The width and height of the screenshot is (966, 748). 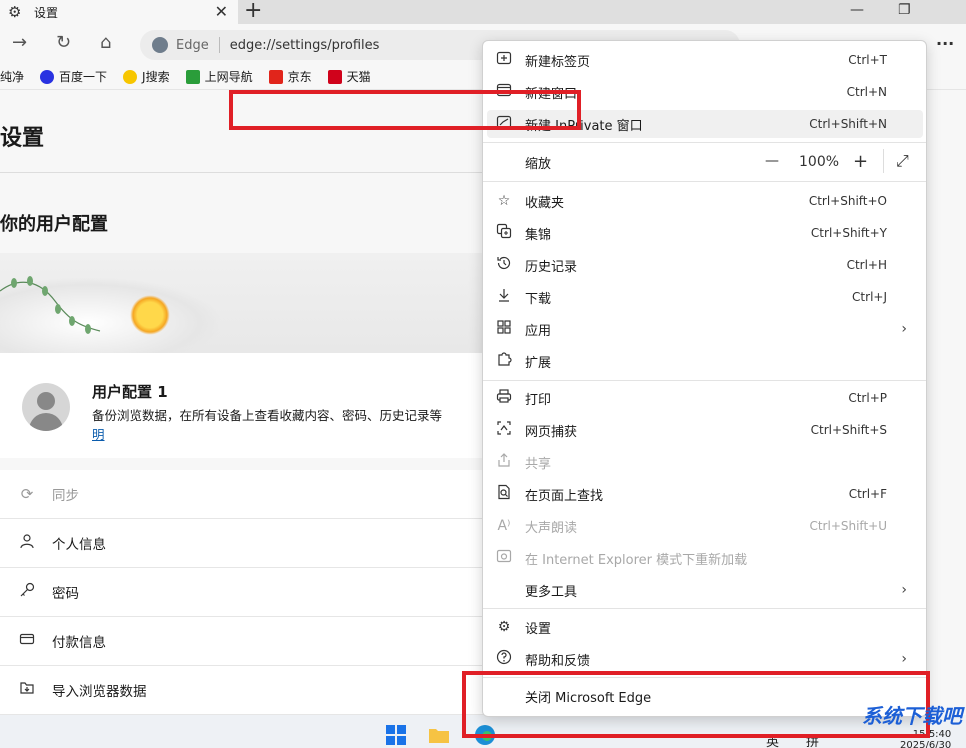 What do you see at coordinates (705, 329) in the screenshot?
I see `menu-item-apps: 应用 ›` at bounding box center [705, 329].